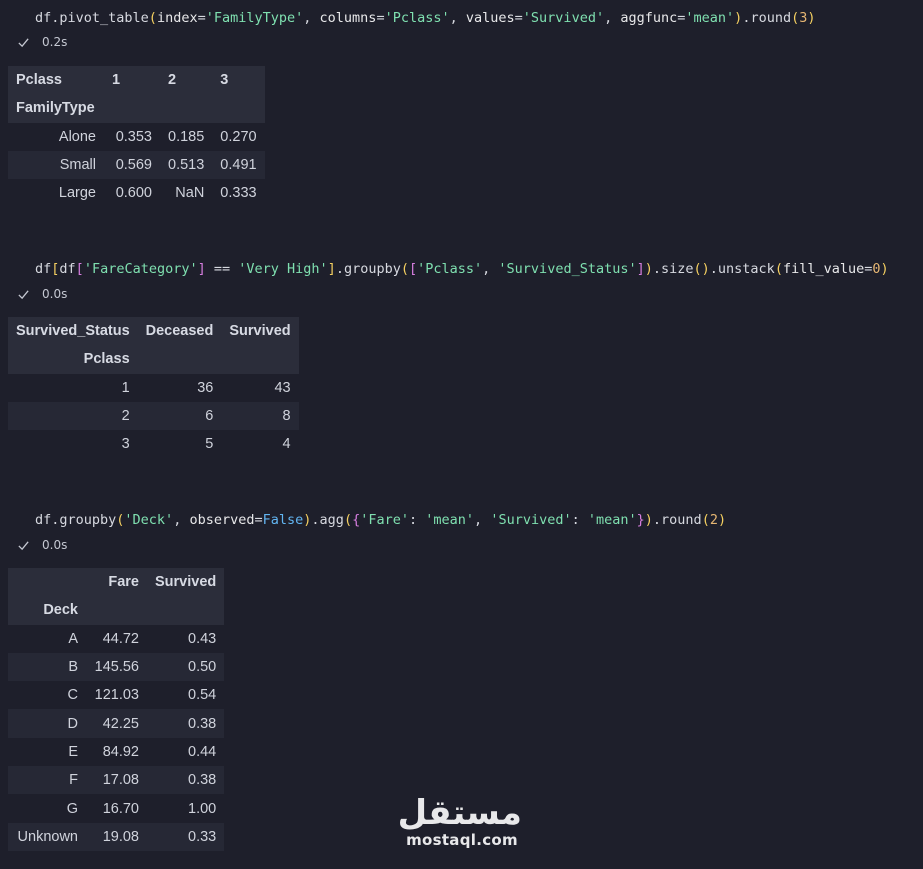  Describe the element at coordinates (120, 751) in the screenshot. I see `table-cell: 84.92` at that location.